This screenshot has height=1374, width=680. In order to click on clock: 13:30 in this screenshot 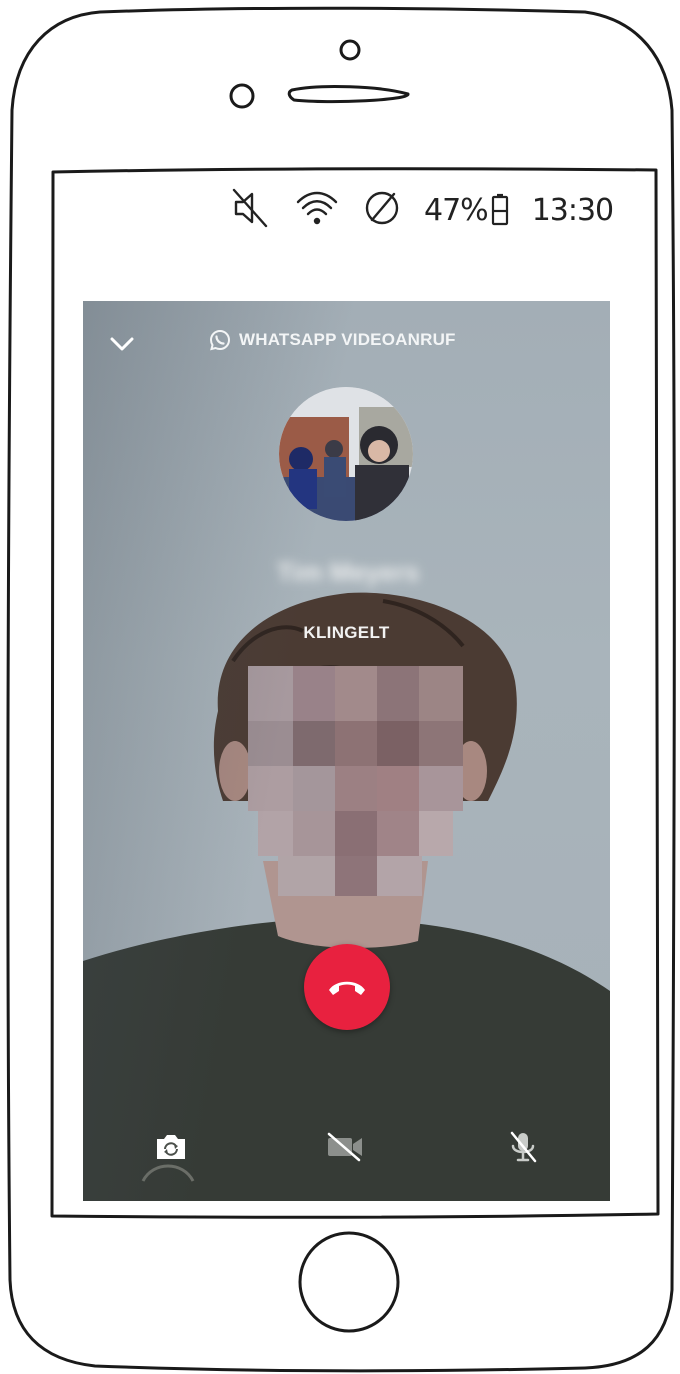, I will do `click(572, 210)`.